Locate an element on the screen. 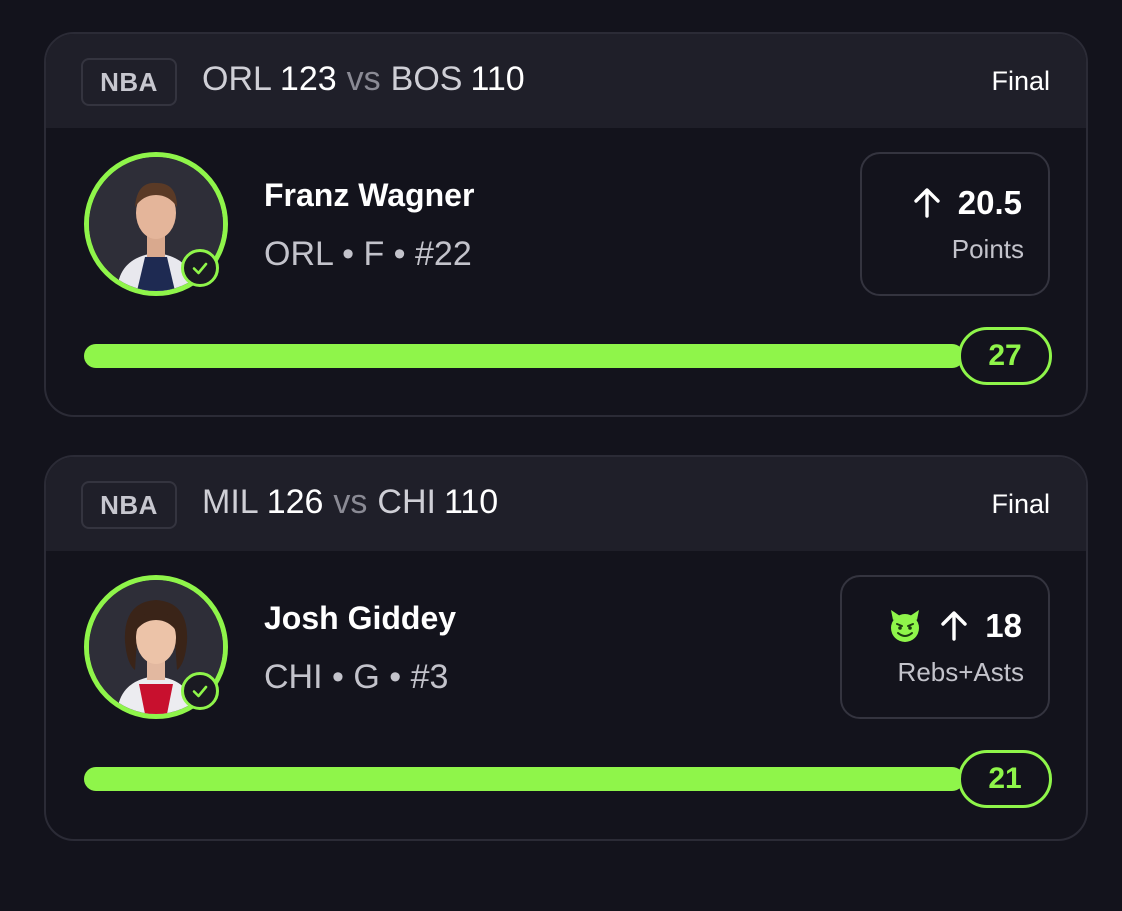 The width and height of the screenshot is (1122, 911). away-team: ORL is located at coordinates (237, 79).